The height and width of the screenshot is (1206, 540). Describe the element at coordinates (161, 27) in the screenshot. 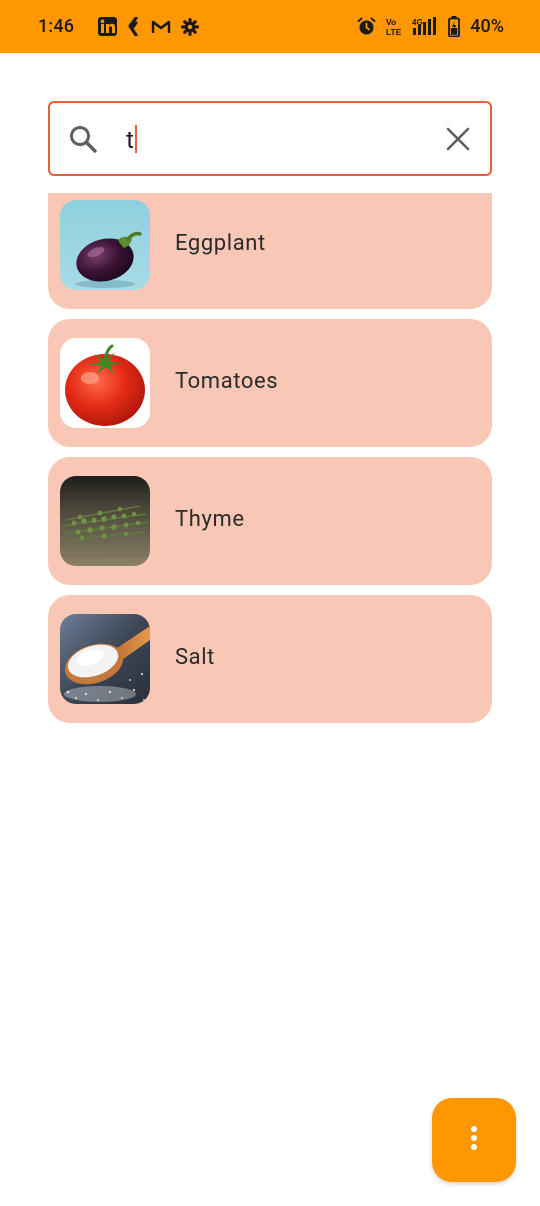

I see `gmail-icon` at that location.